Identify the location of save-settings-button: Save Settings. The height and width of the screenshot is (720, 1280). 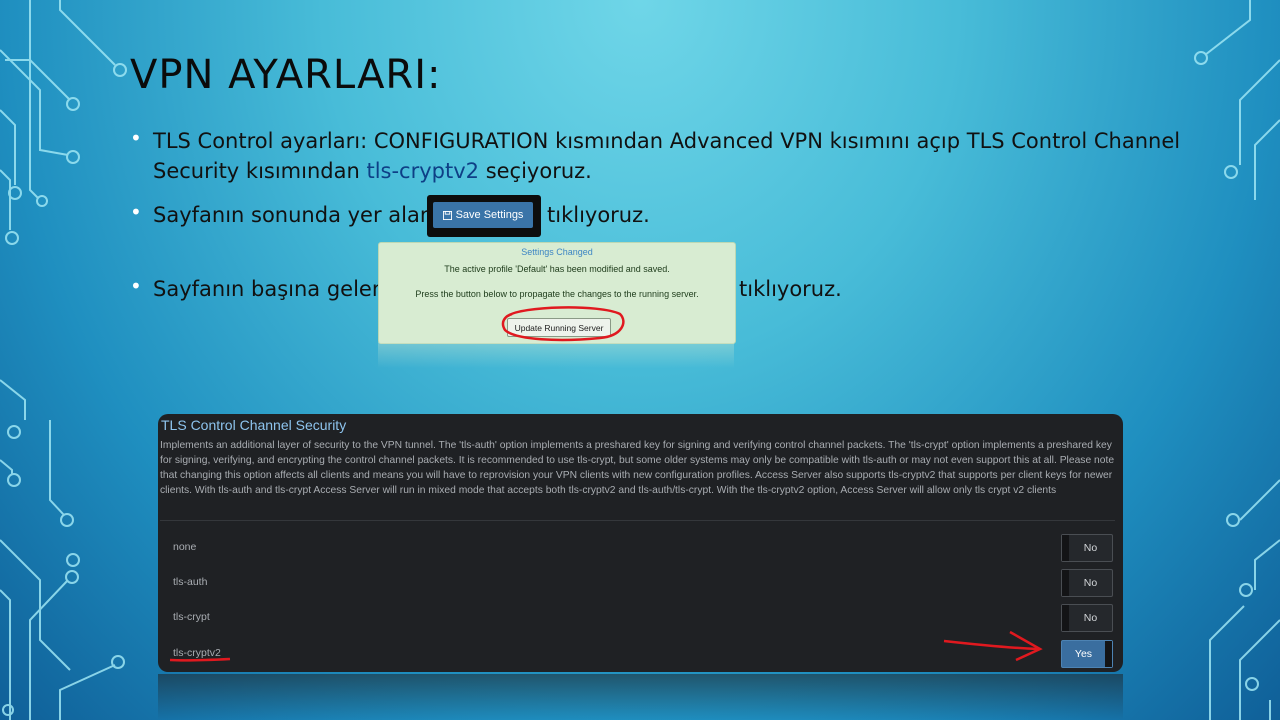
(483, 215).